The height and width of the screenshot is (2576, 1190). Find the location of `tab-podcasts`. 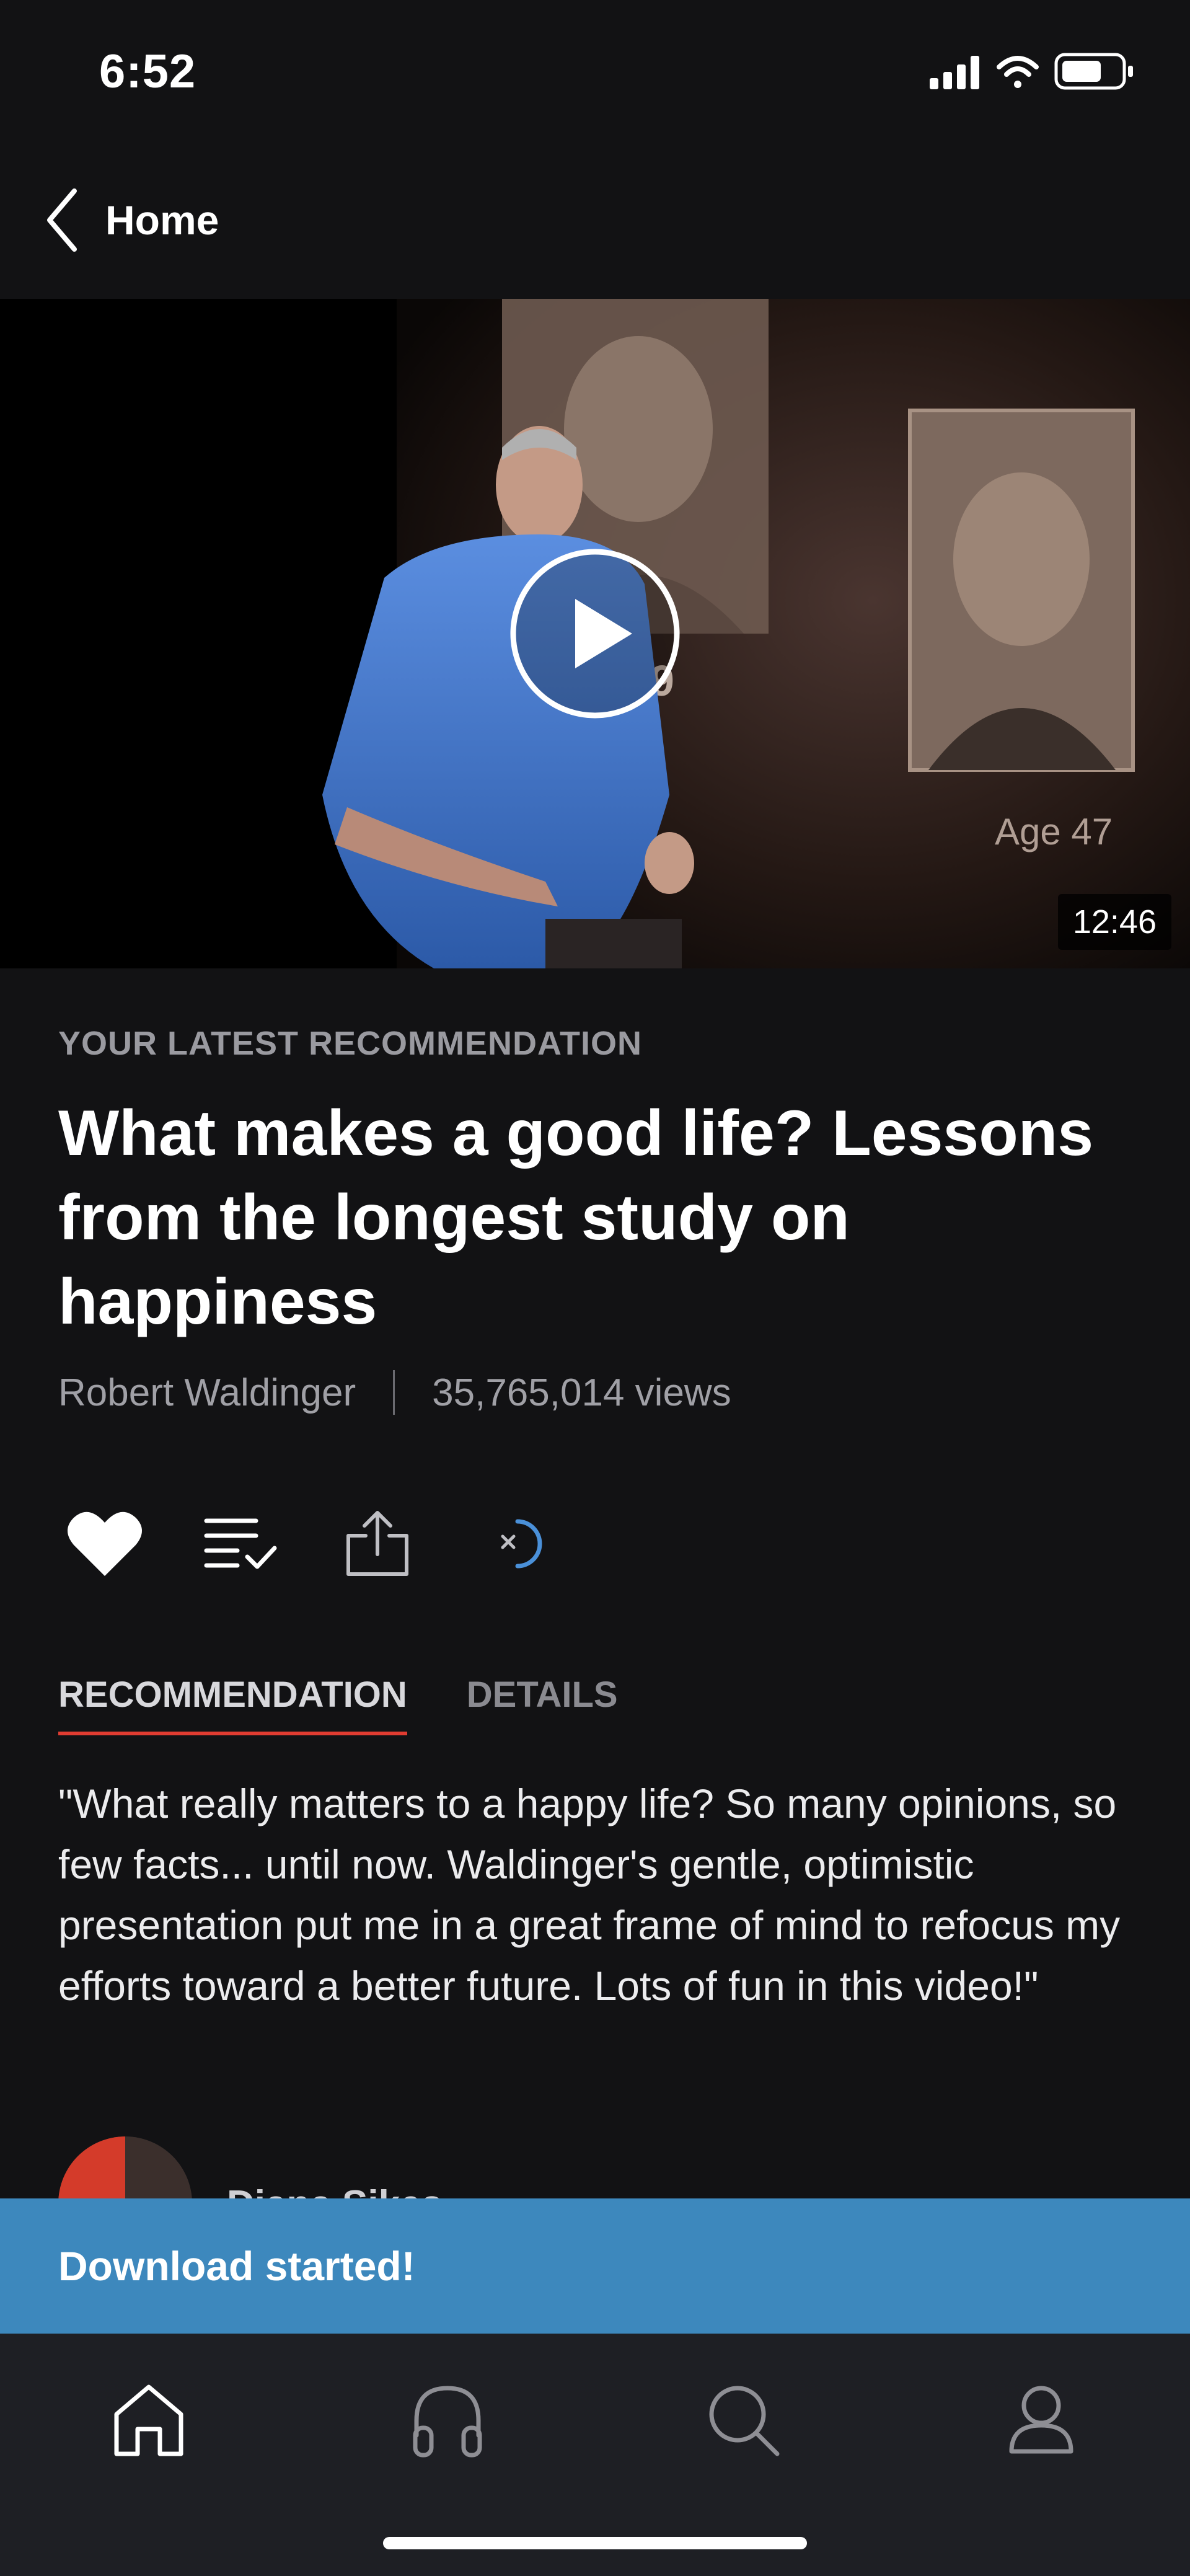

tab-podcasts is located at coordinates (447, 2420).